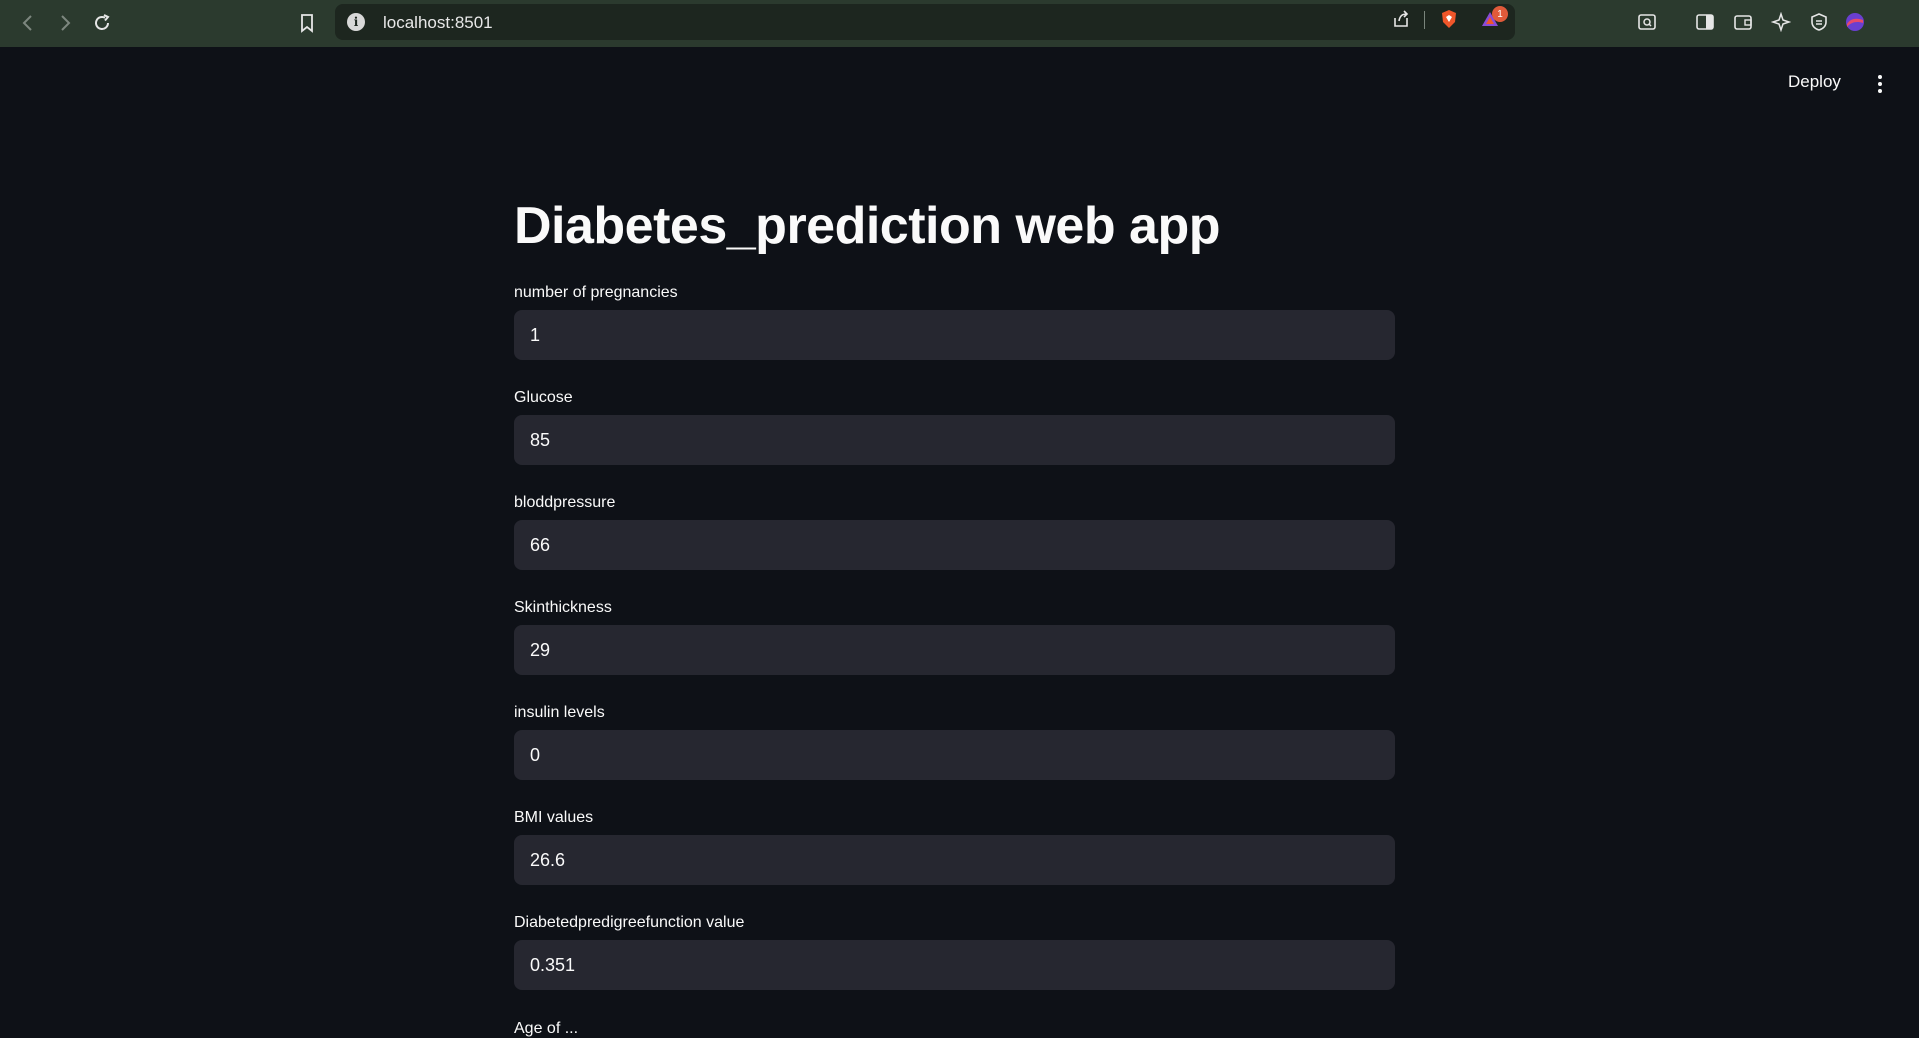  I want to click on skinthickness-field: Skinthickness, so click(954, 636).